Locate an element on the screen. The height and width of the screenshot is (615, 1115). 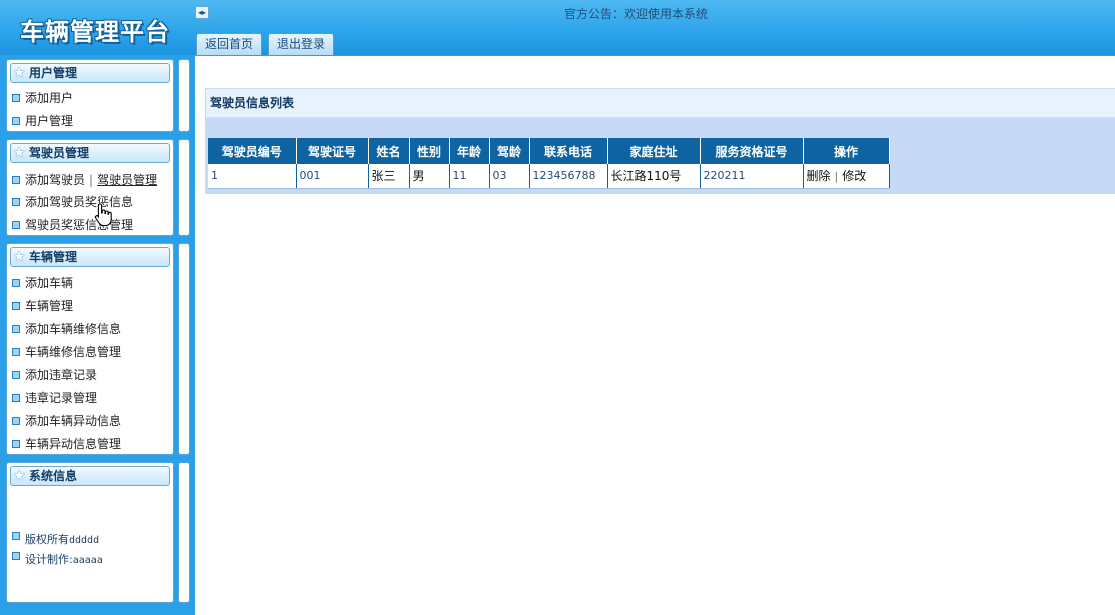
cell-age: 11 is located at coordinates (469, 176).